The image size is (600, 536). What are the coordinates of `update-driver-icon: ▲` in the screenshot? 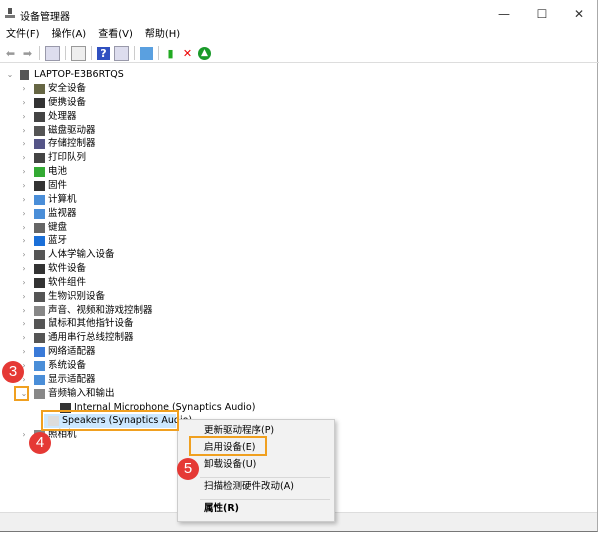 It's located at (204, 53).